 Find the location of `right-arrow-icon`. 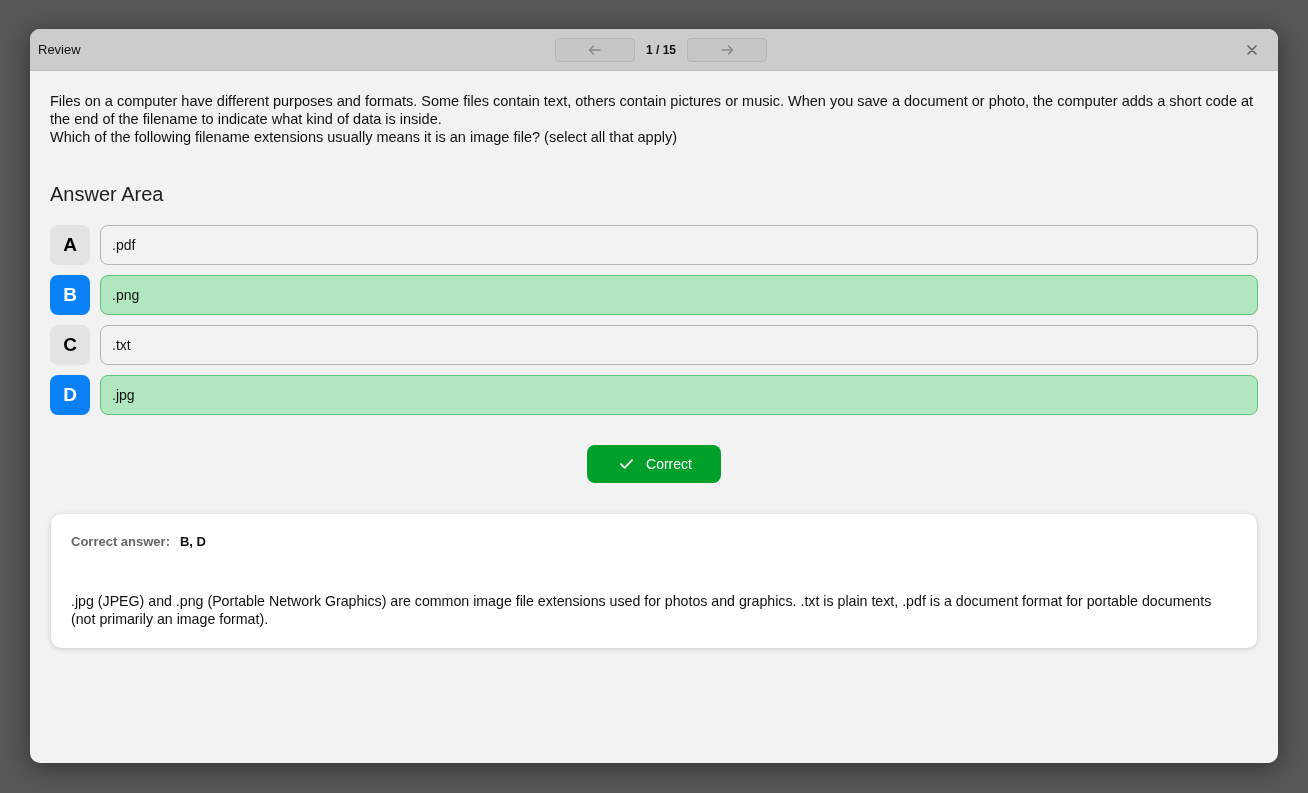

right-arrow-icon is located at coordinates (727, 49).